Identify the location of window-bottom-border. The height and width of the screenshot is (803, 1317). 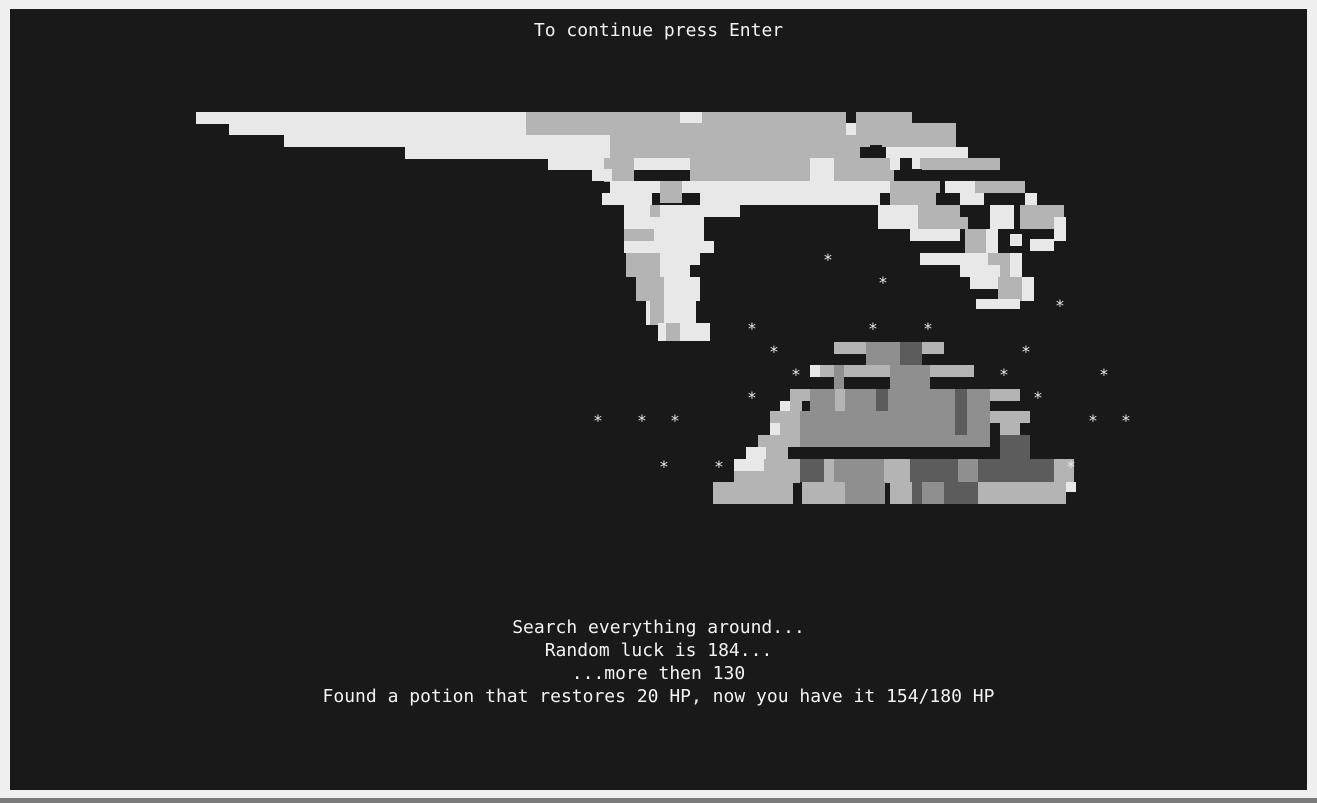
(658, 800).